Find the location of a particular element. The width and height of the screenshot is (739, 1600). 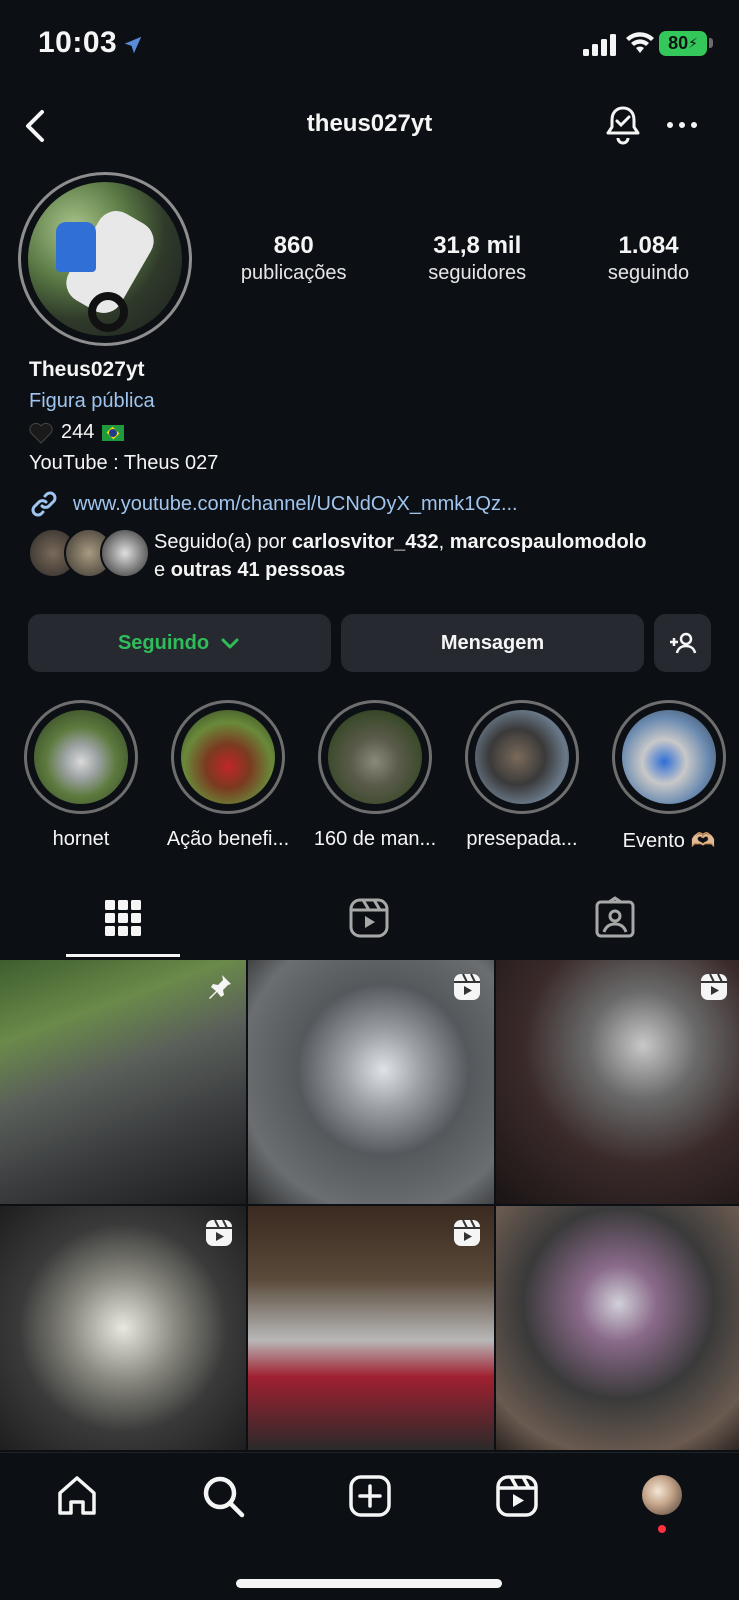

category-label: Figura pública is located at coordinates (374, 401).